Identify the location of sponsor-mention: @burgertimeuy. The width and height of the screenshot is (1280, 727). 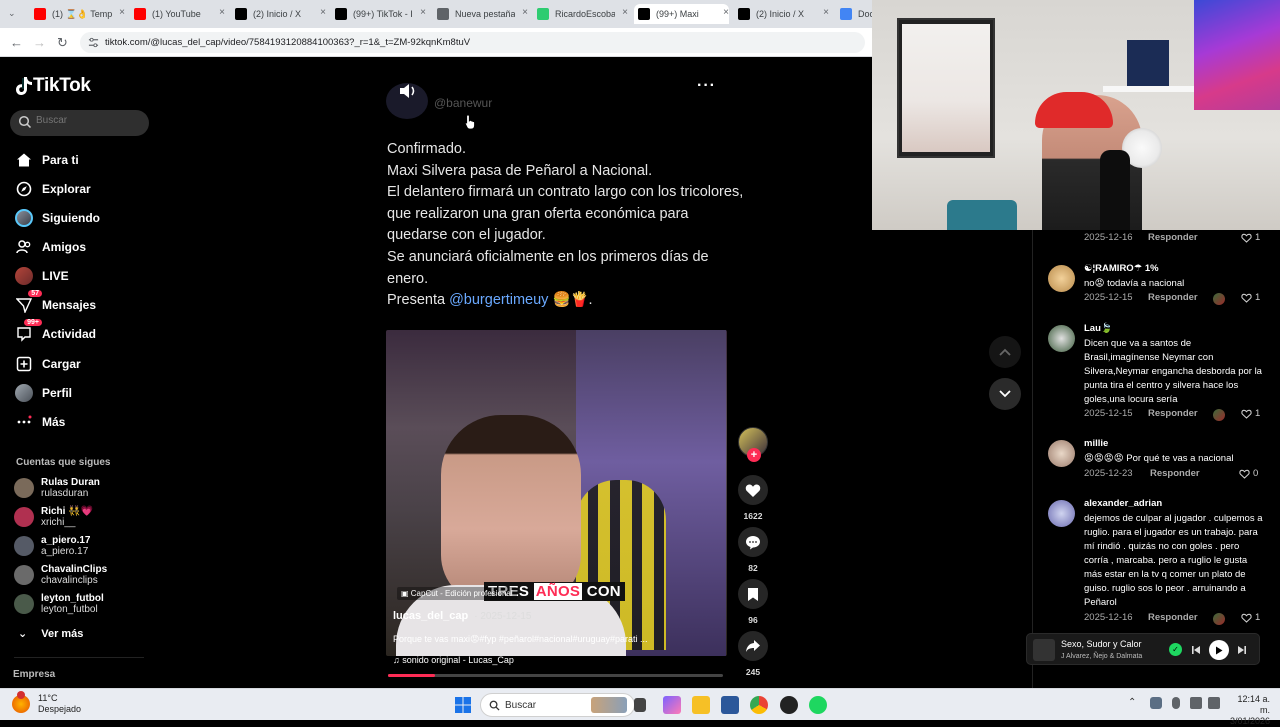
(498, 300).